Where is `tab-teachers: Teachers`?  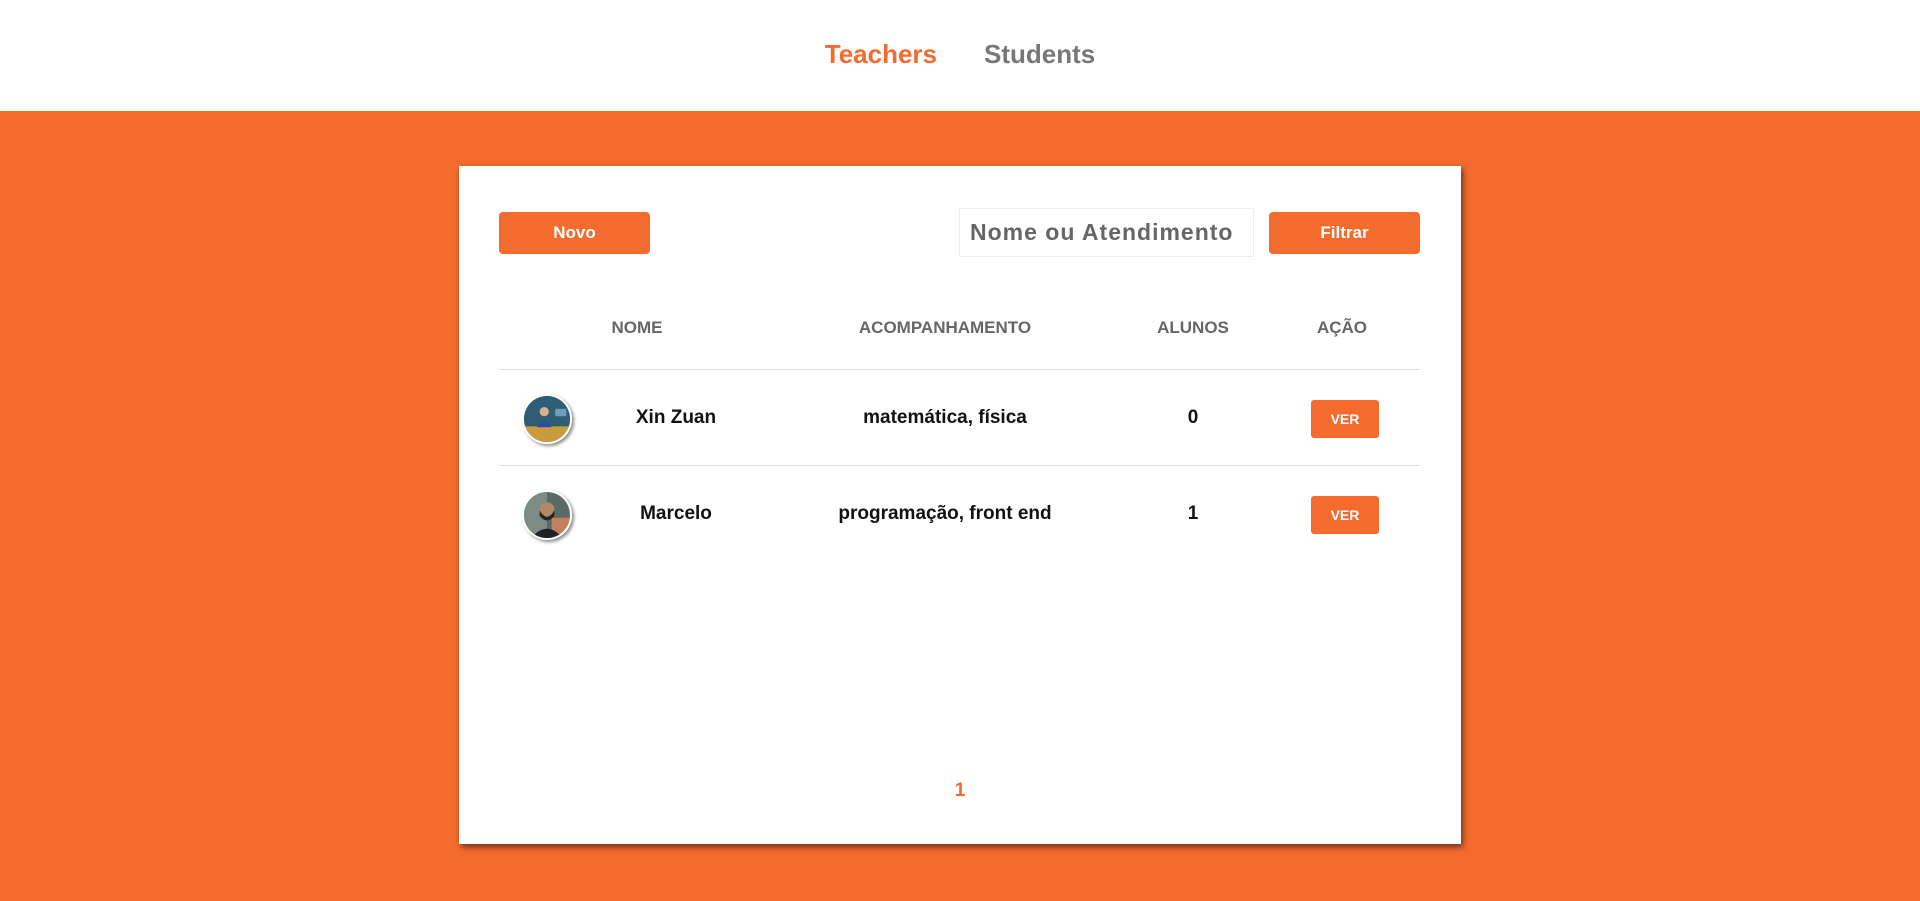
tab-teachers: Teachers is located at coordinates (881, 54).